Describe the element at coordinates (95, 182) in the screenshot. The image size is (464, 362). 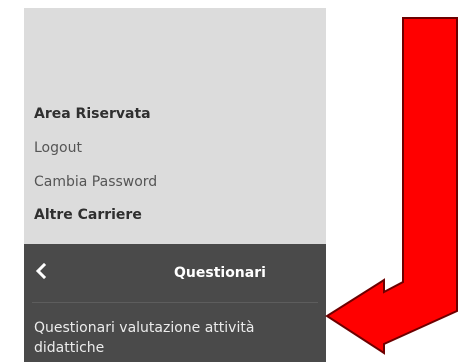
I see `change-password-link: Cambia Password` at that location.